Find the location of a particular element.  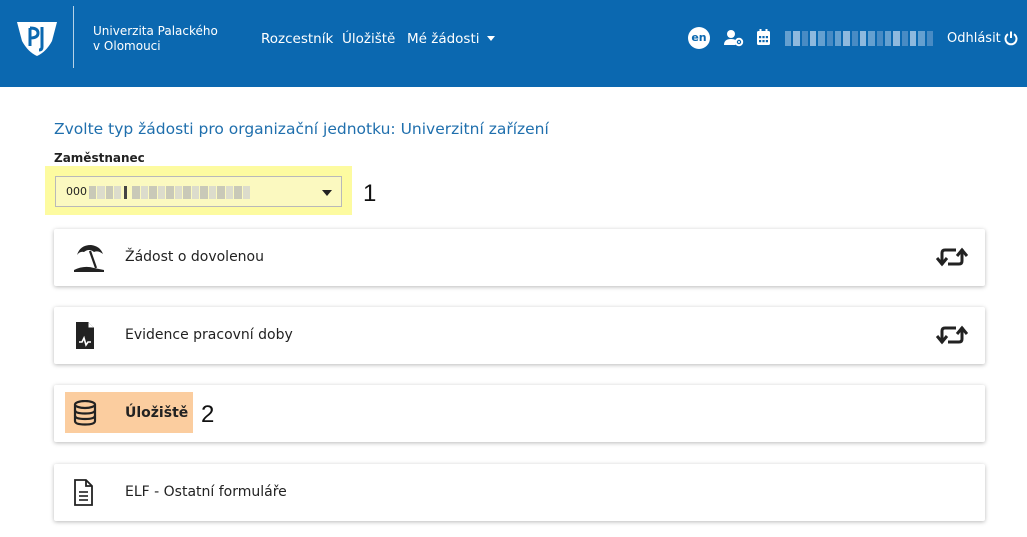

power-icon is located at coordinates (1011, 38).